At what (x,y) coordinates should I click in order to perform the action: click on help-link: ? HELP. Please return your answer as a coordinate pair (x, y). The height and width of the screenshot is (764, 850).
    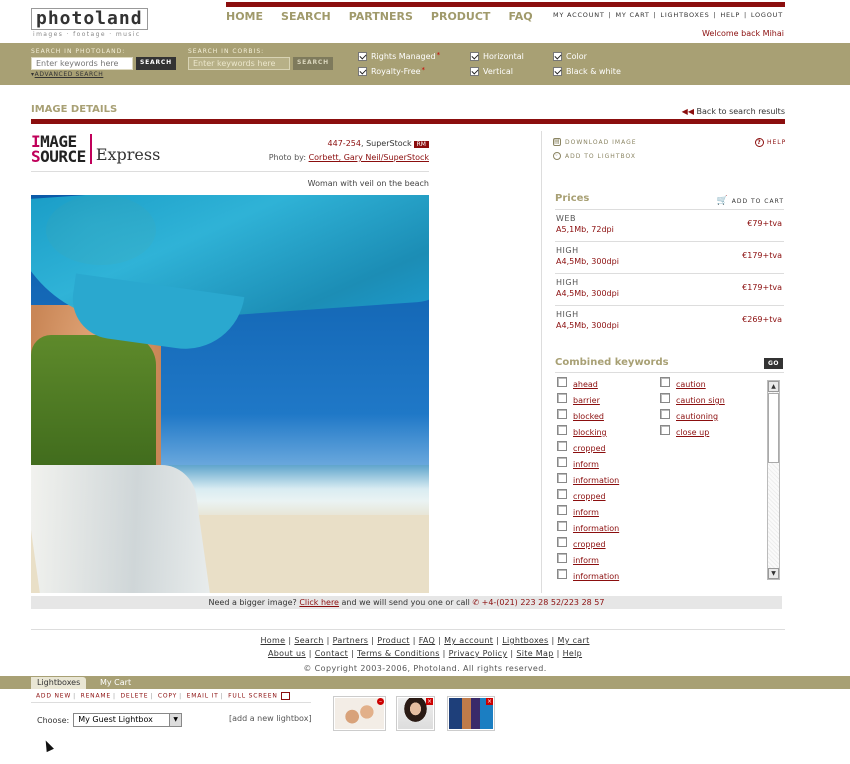
    Looking at the image, I should click on (770, 142).